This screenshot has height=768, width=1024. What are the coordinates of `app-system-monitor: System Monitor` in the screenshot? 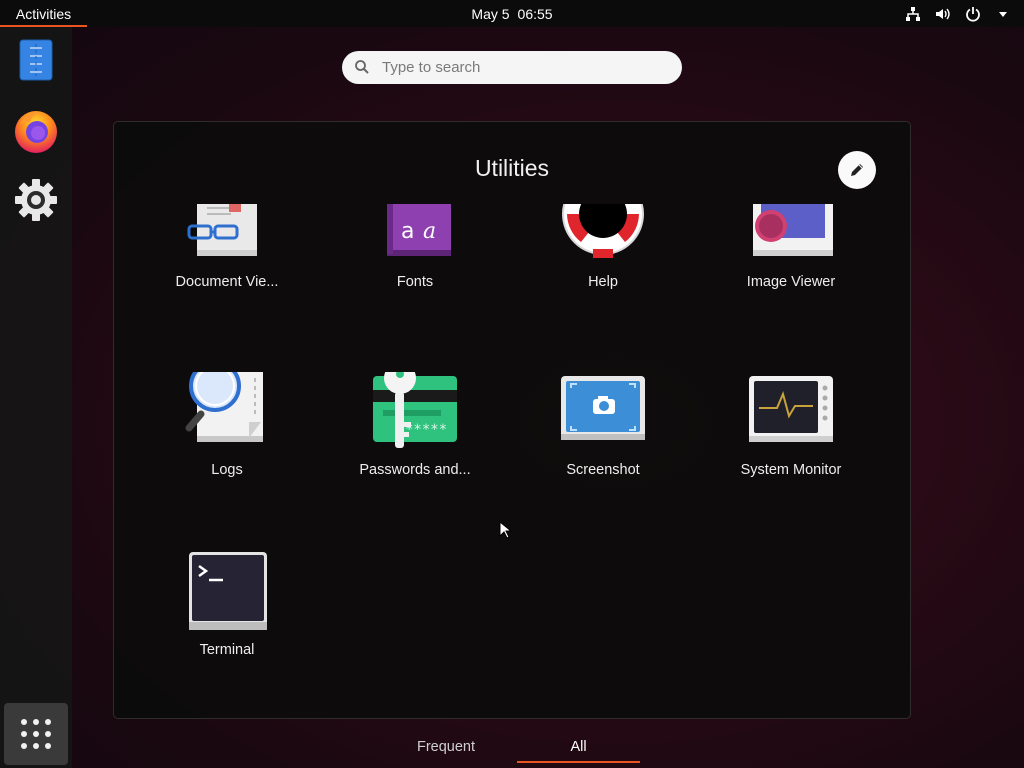 It's located at (791, 425).